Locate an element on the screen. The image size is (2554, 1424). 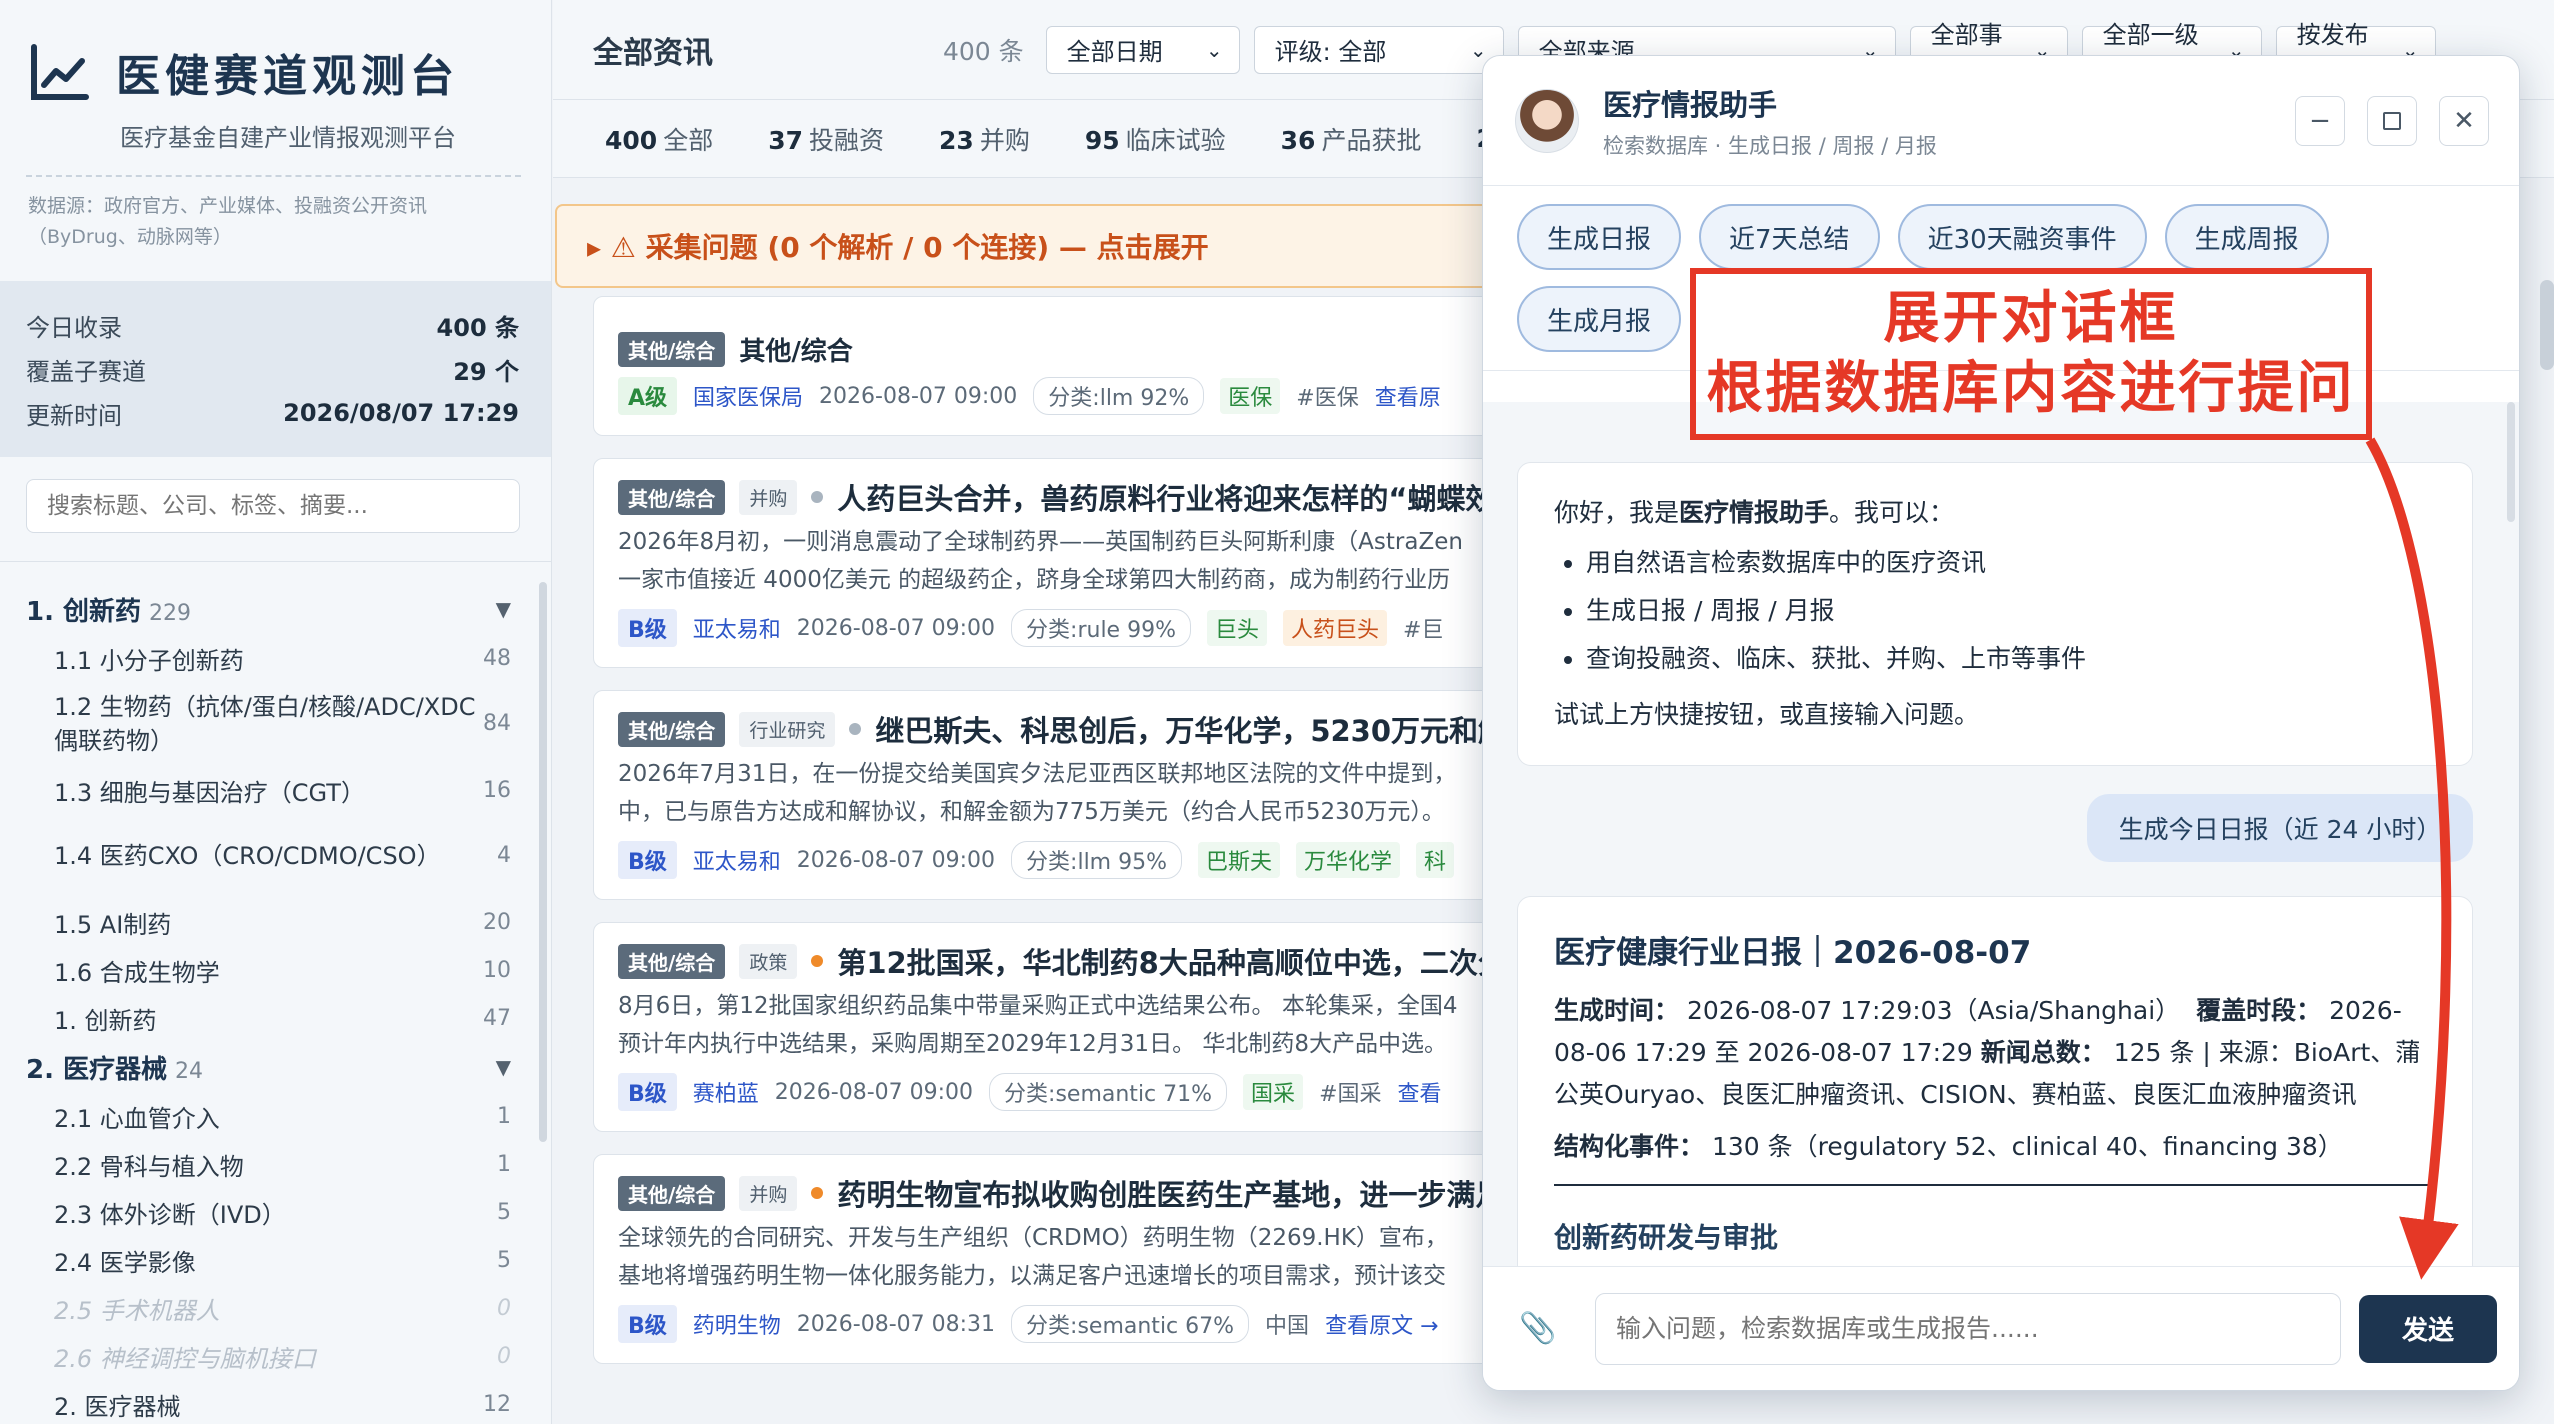
event-tab: 95 临床试验 is located at coordinates (1155, 139).